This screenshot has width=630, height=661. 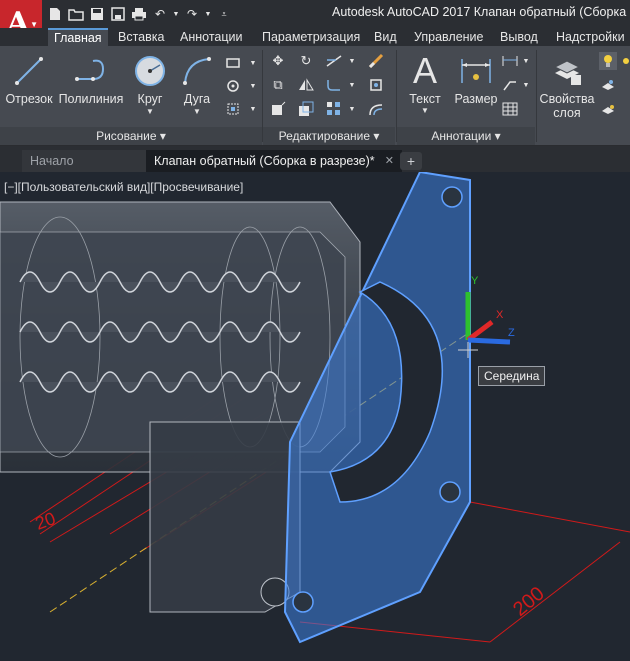 I want to click on tab-insert: Вставка, so click(x=141, y=37).